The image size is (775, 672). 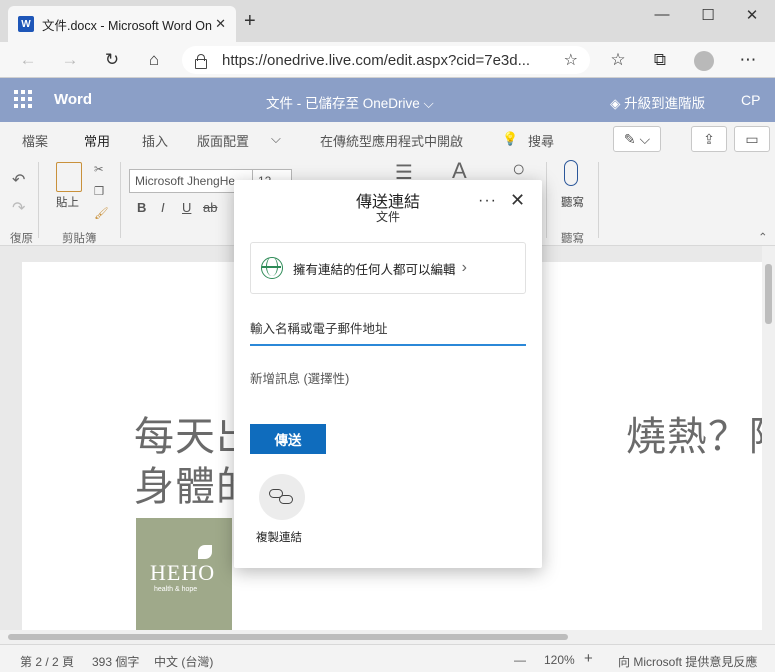 What do you see at coordinates (571, 173) in the screenshot?
I see `microphone-icon` at bounding box center [571, 173].